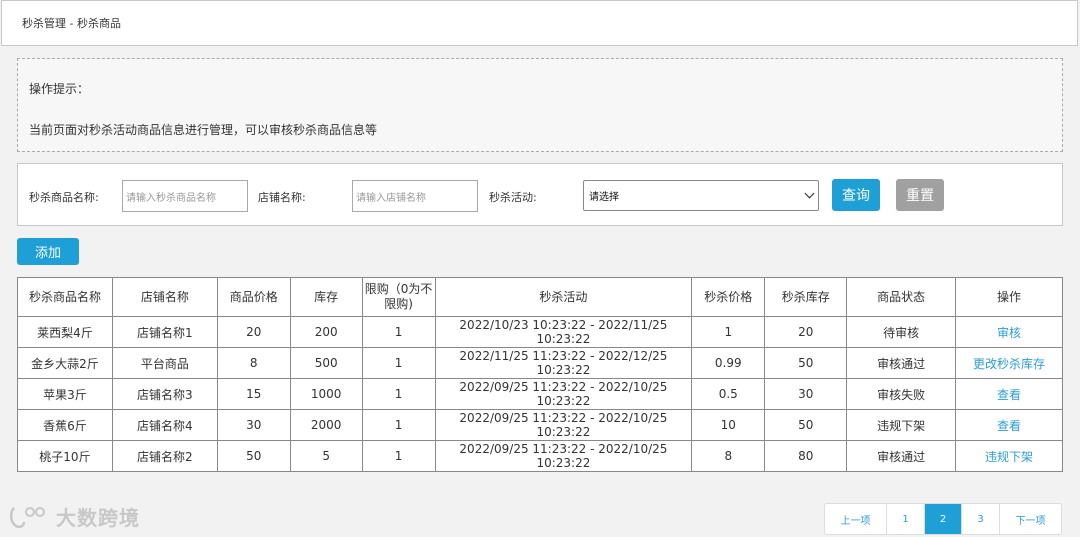 Image resolution: width=1080 pixels, height=537 pixels. I want to click on column-header: 秒杀价格, so click(728, 297).